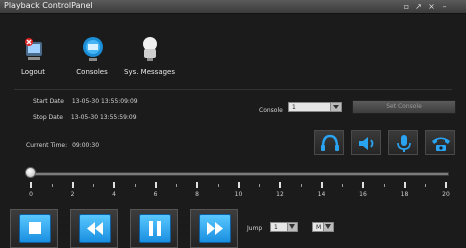 This screenshot has height=248, width=466. Describe the element at coordinates (404, 194) in the screenshot. I see `timeline-tick-label: 18` at that location.